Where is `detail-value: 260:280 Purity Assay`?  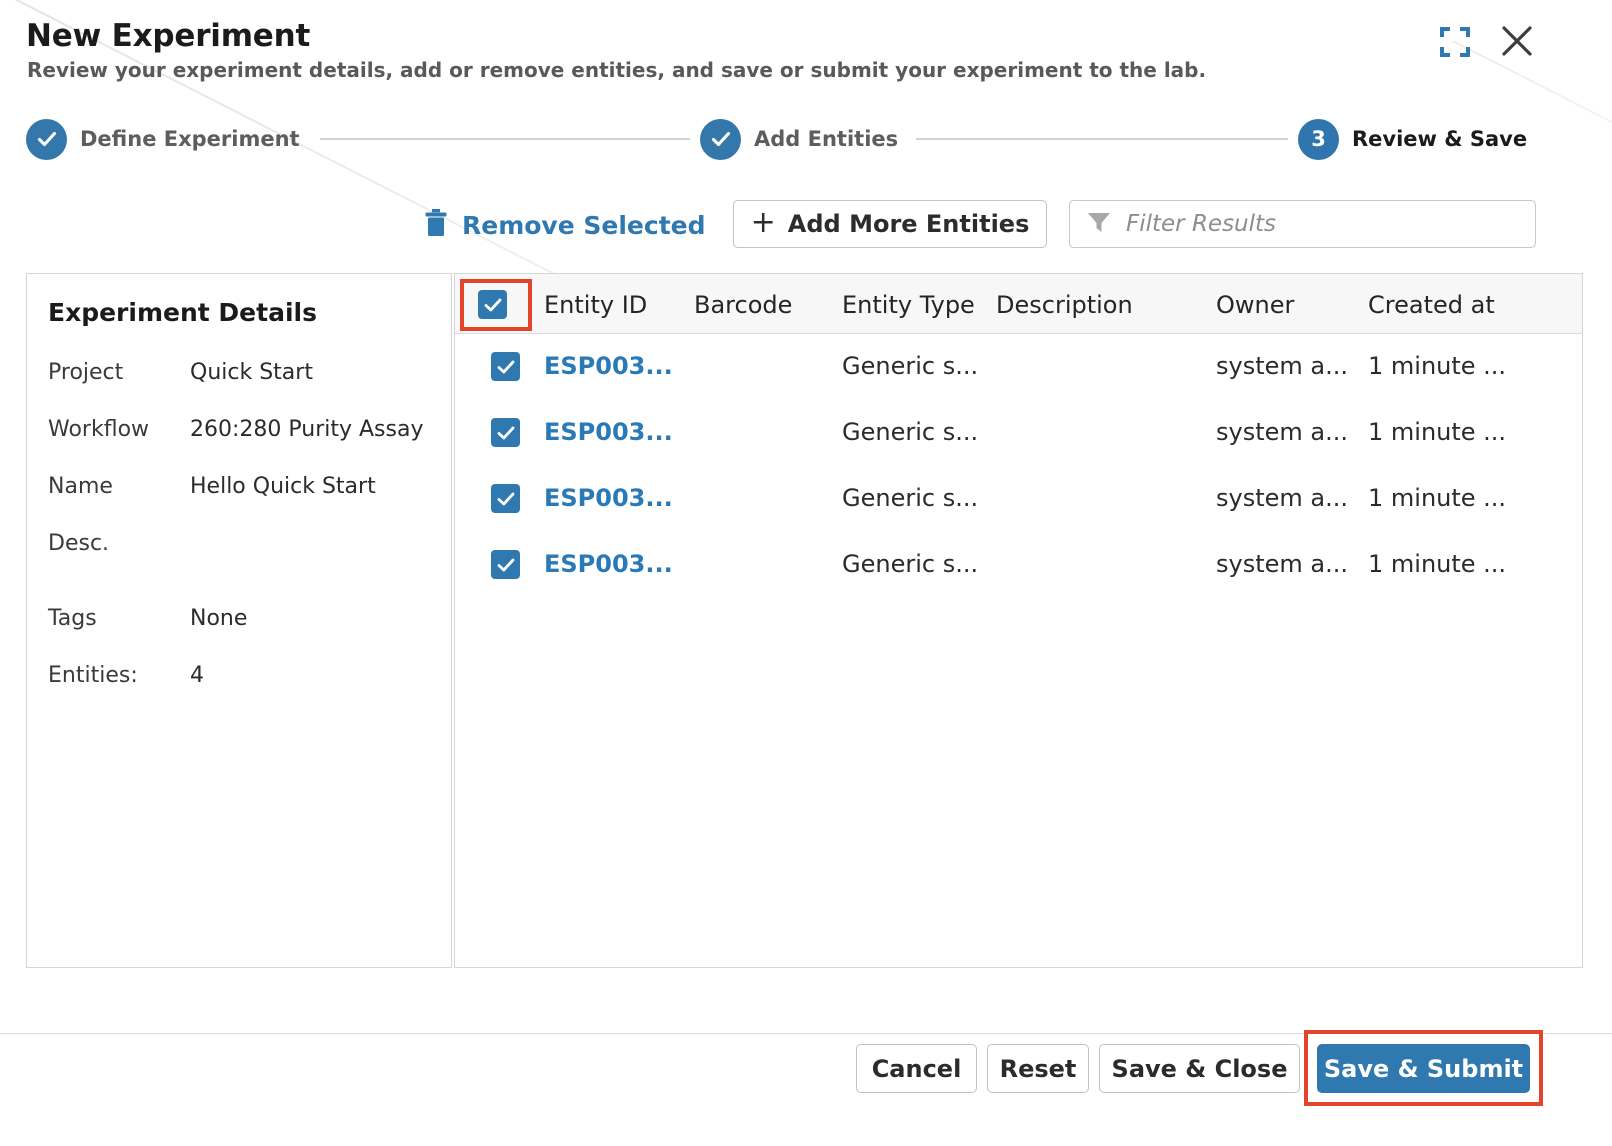 detail-value: 260:280 Purity Assay is located at coordinates (307, 429).